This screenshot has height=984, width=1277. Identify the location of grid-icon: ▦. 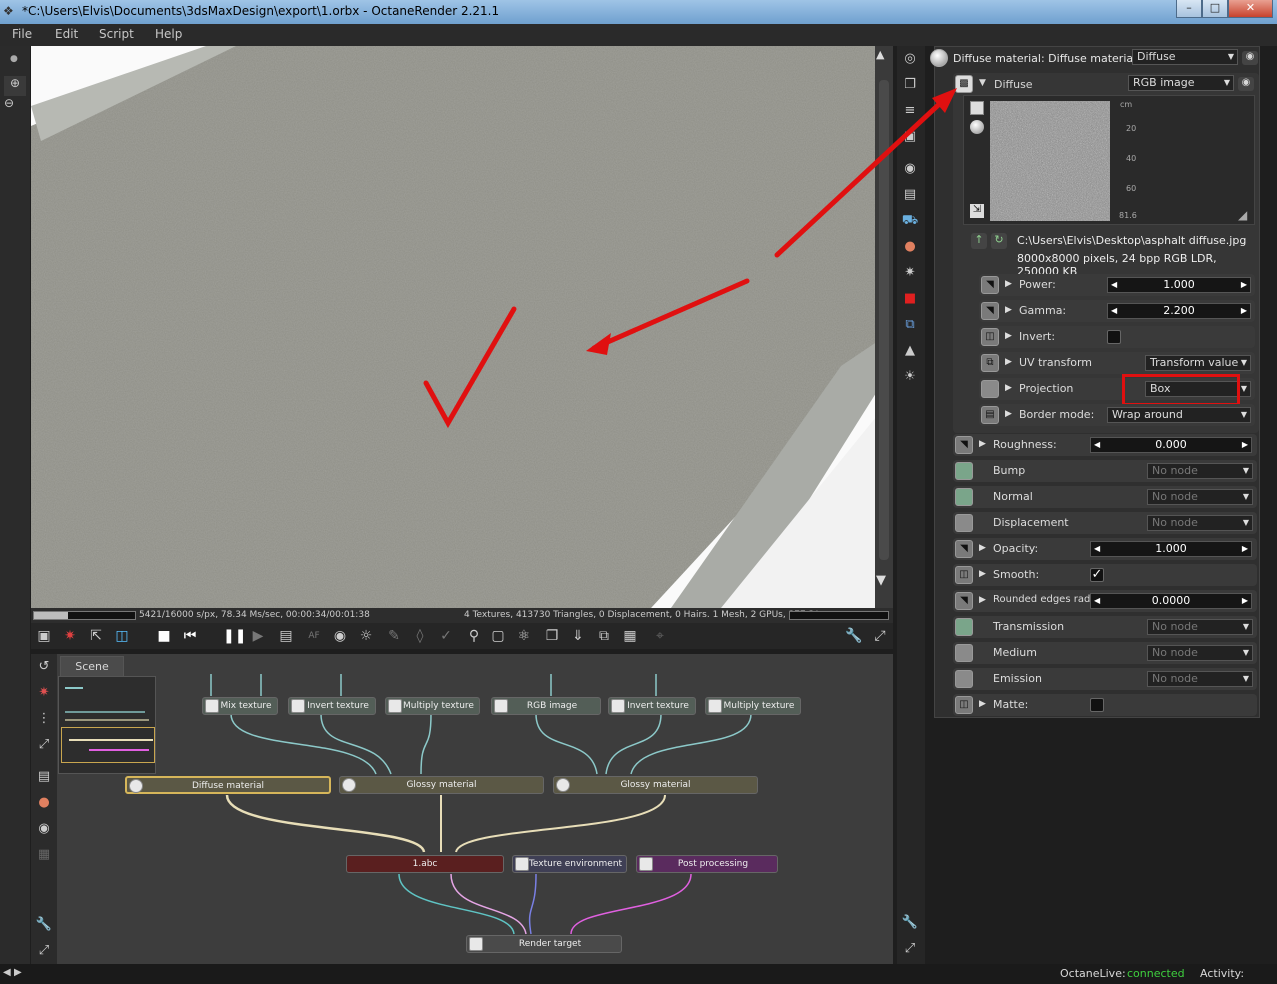
(44, 855).